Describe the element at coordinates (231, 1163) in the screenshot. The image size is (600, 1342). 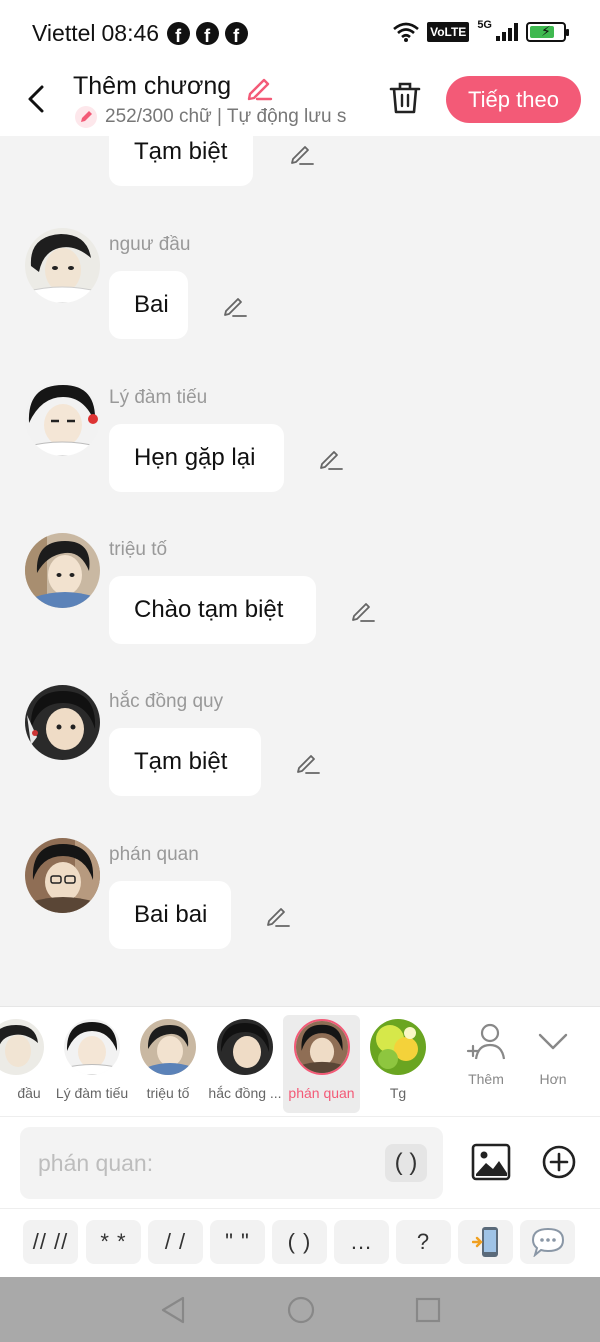
I see `message-input: phán quan: ( )` at that location.